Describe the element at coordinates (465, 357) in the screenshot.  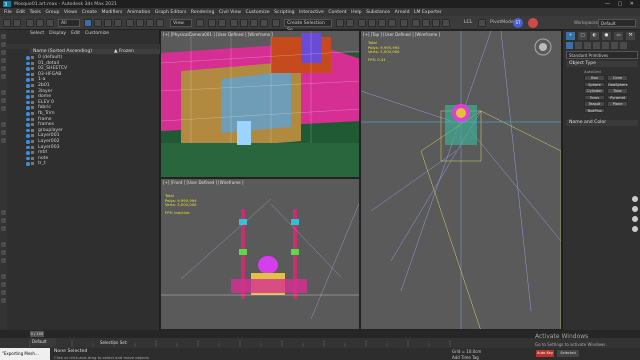
I see `add-time-tag: Add Time Tag` at that location.